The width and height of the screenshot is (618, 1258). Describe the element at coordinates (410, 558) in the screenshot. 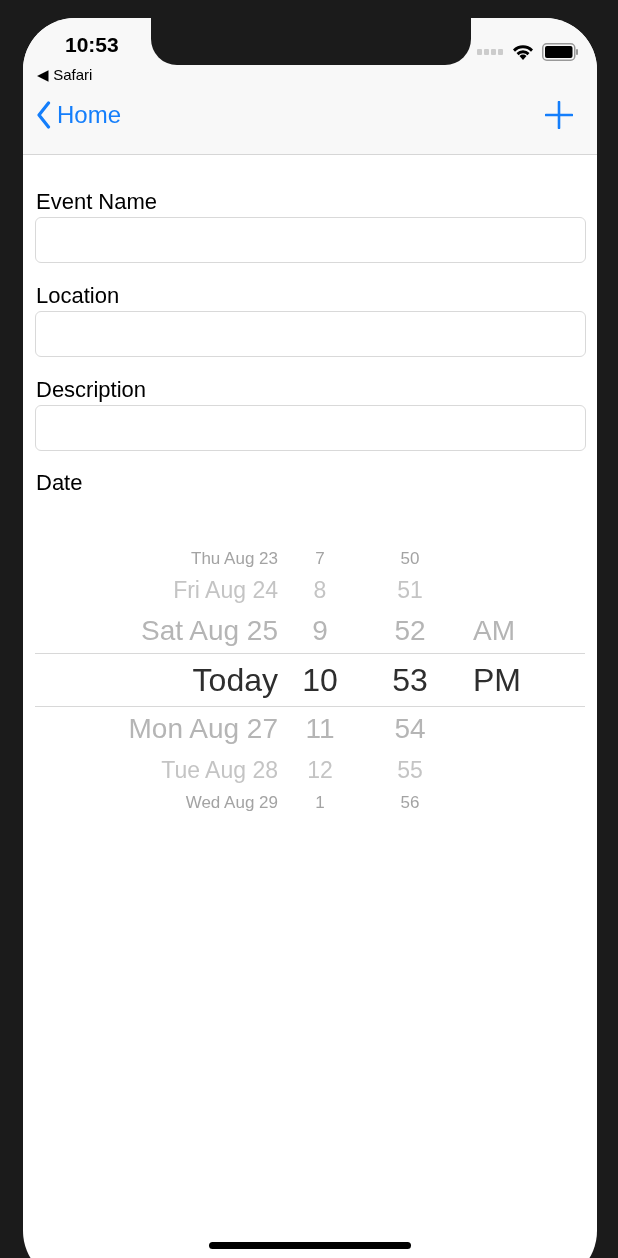

I see `picker-minute: 50` at that location.